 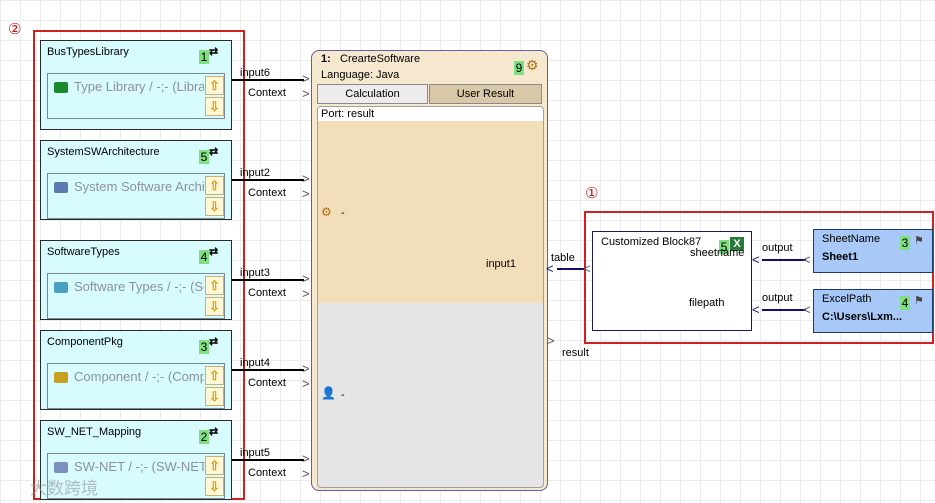 What do you see at coordinates (380, 59) in the screenshot?
I see `block-title: CrearteSoftware` at bounding box center [380, 59].